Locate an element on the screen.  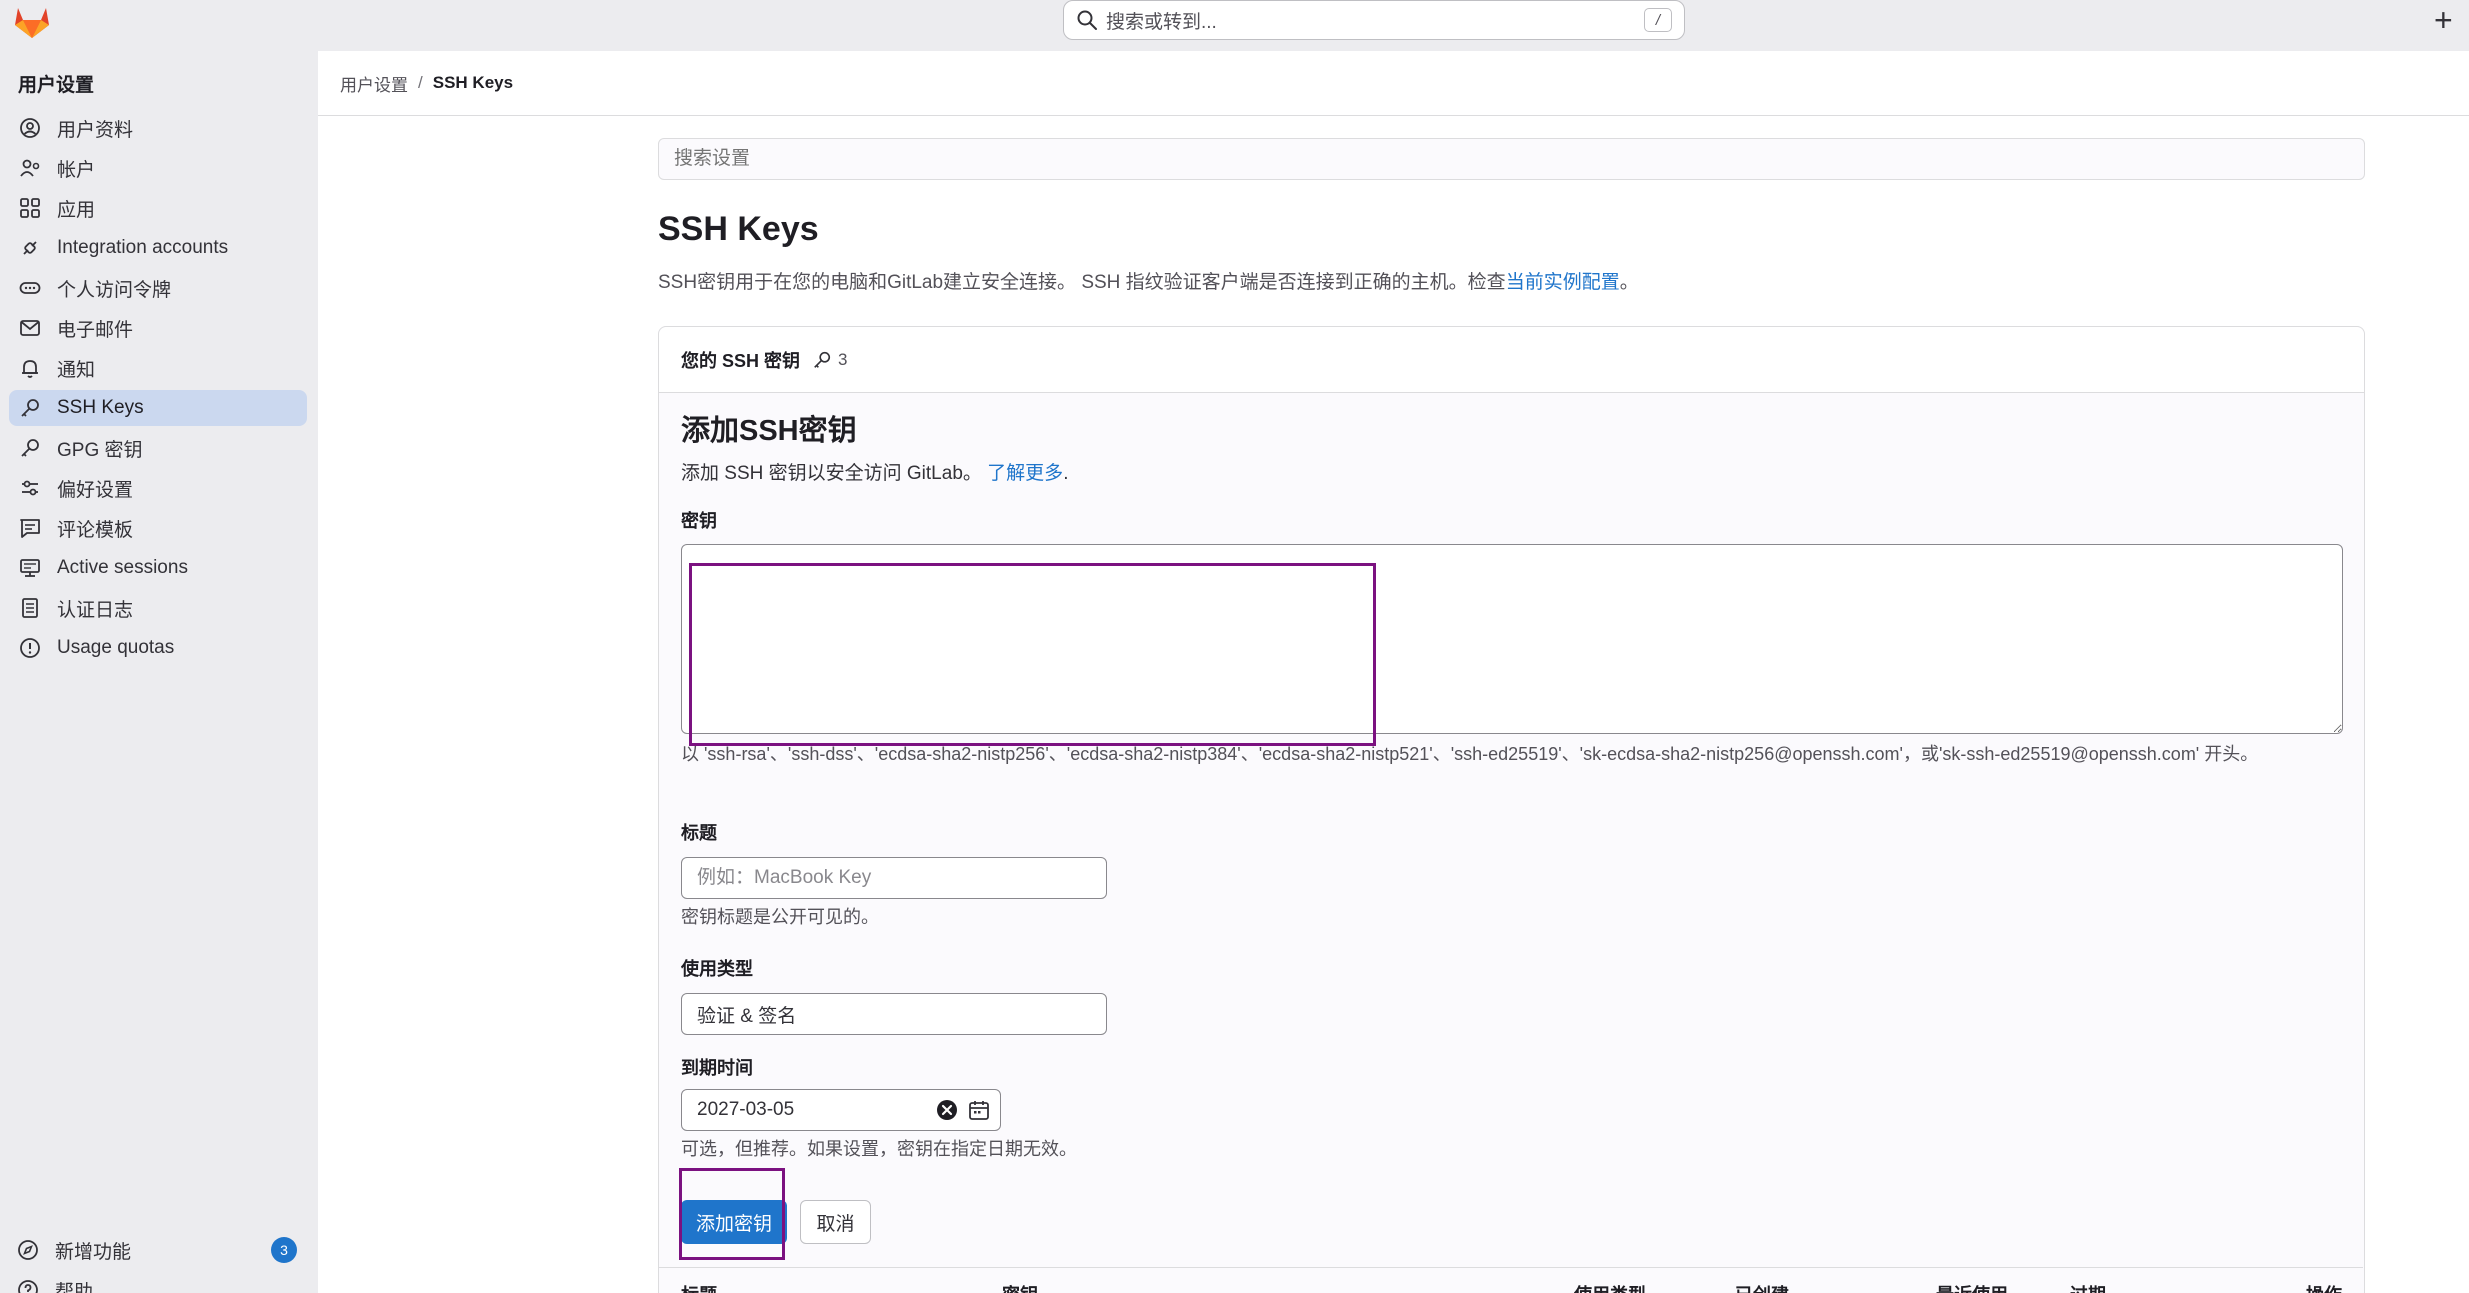
sidebar-bottom: 新增功能 3 帮助 is located at coordinates (158, 1262).